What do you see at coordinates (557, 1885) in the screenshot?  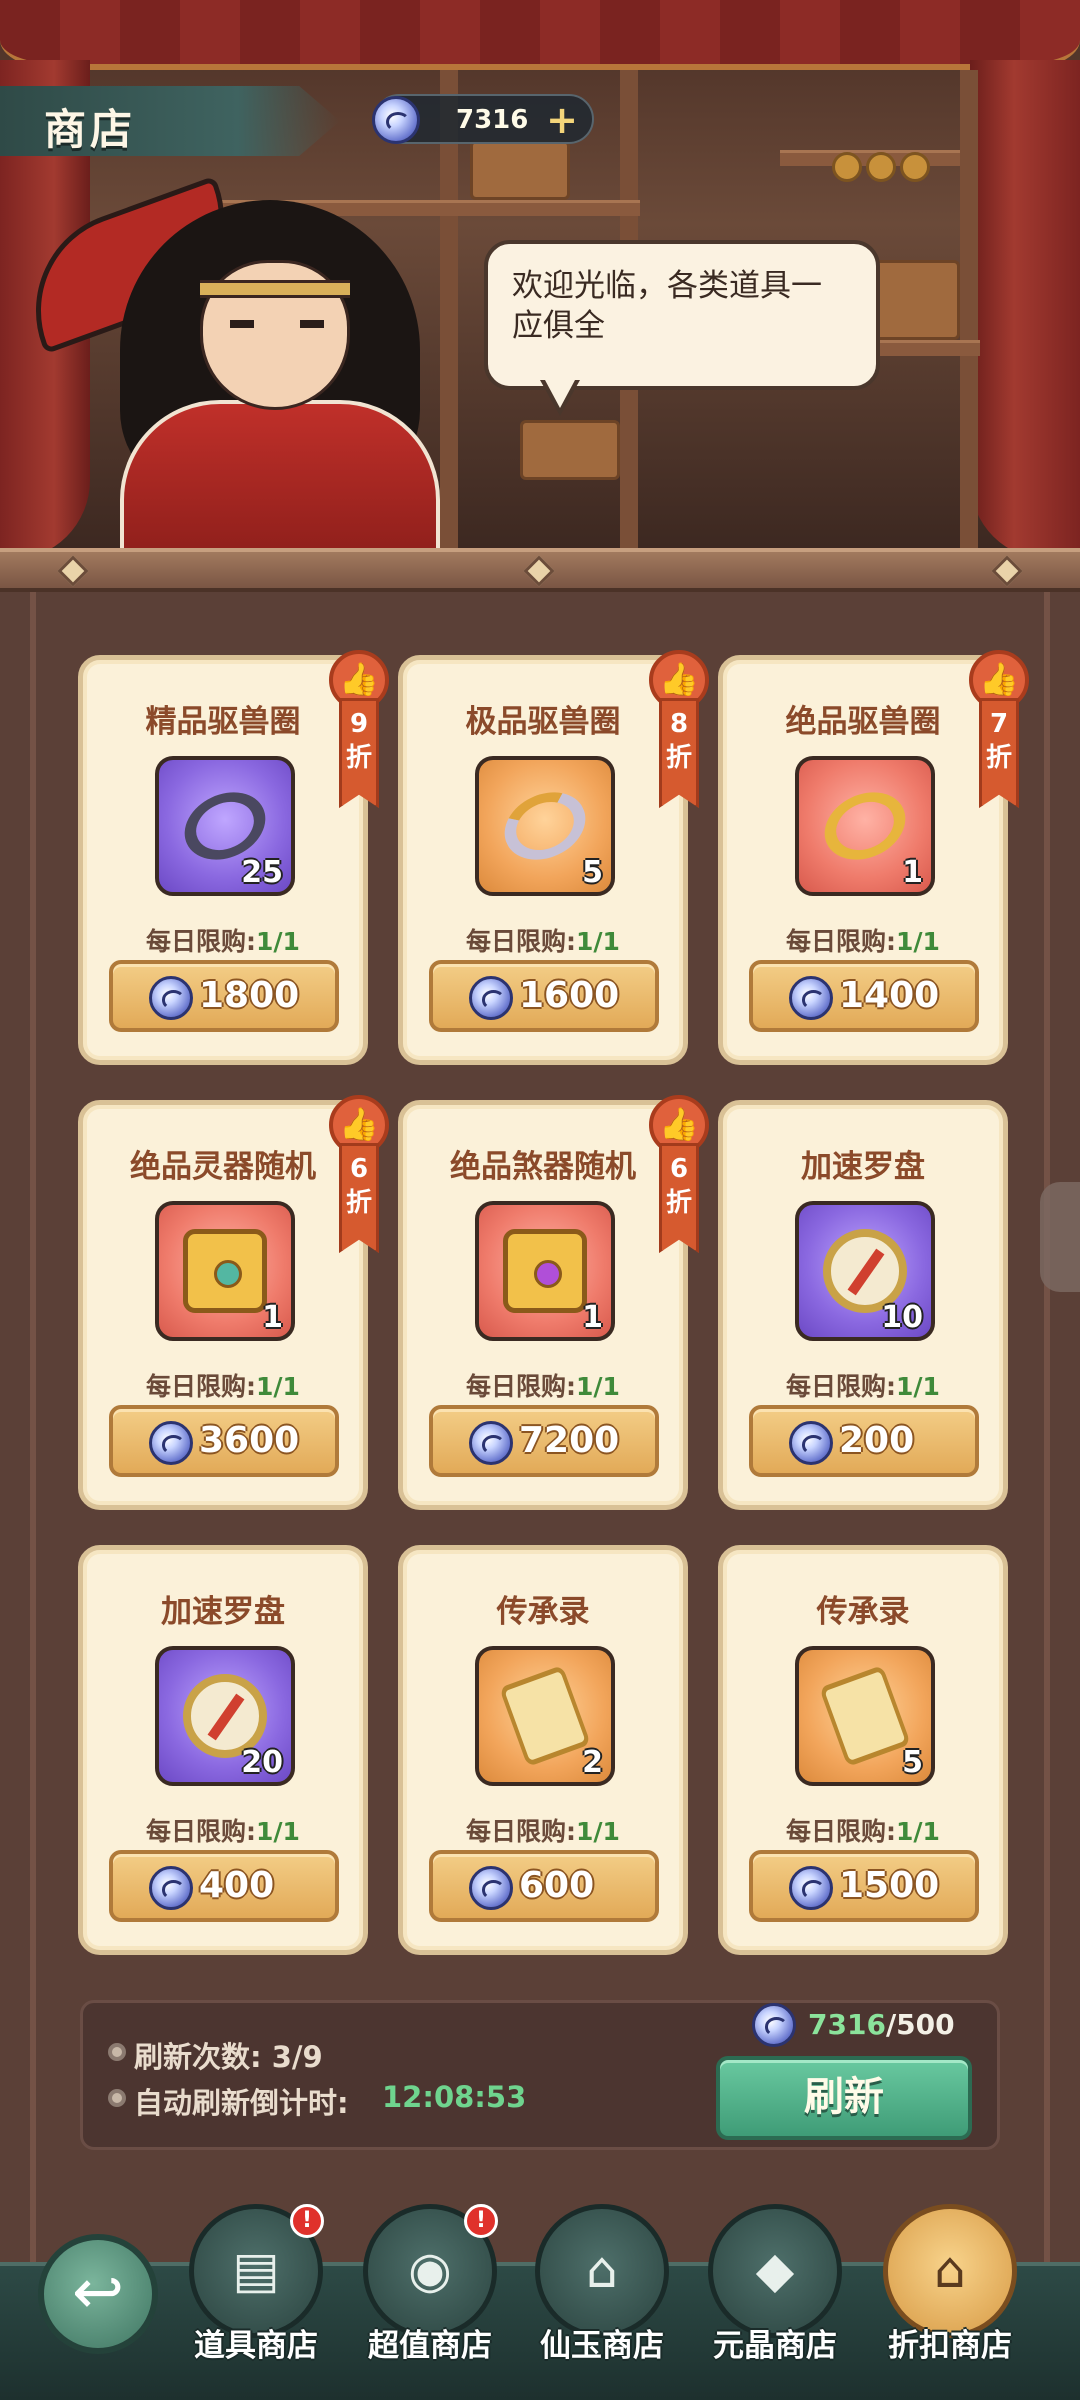 I see `item-price: 600` at bounding box center [557, 1885].